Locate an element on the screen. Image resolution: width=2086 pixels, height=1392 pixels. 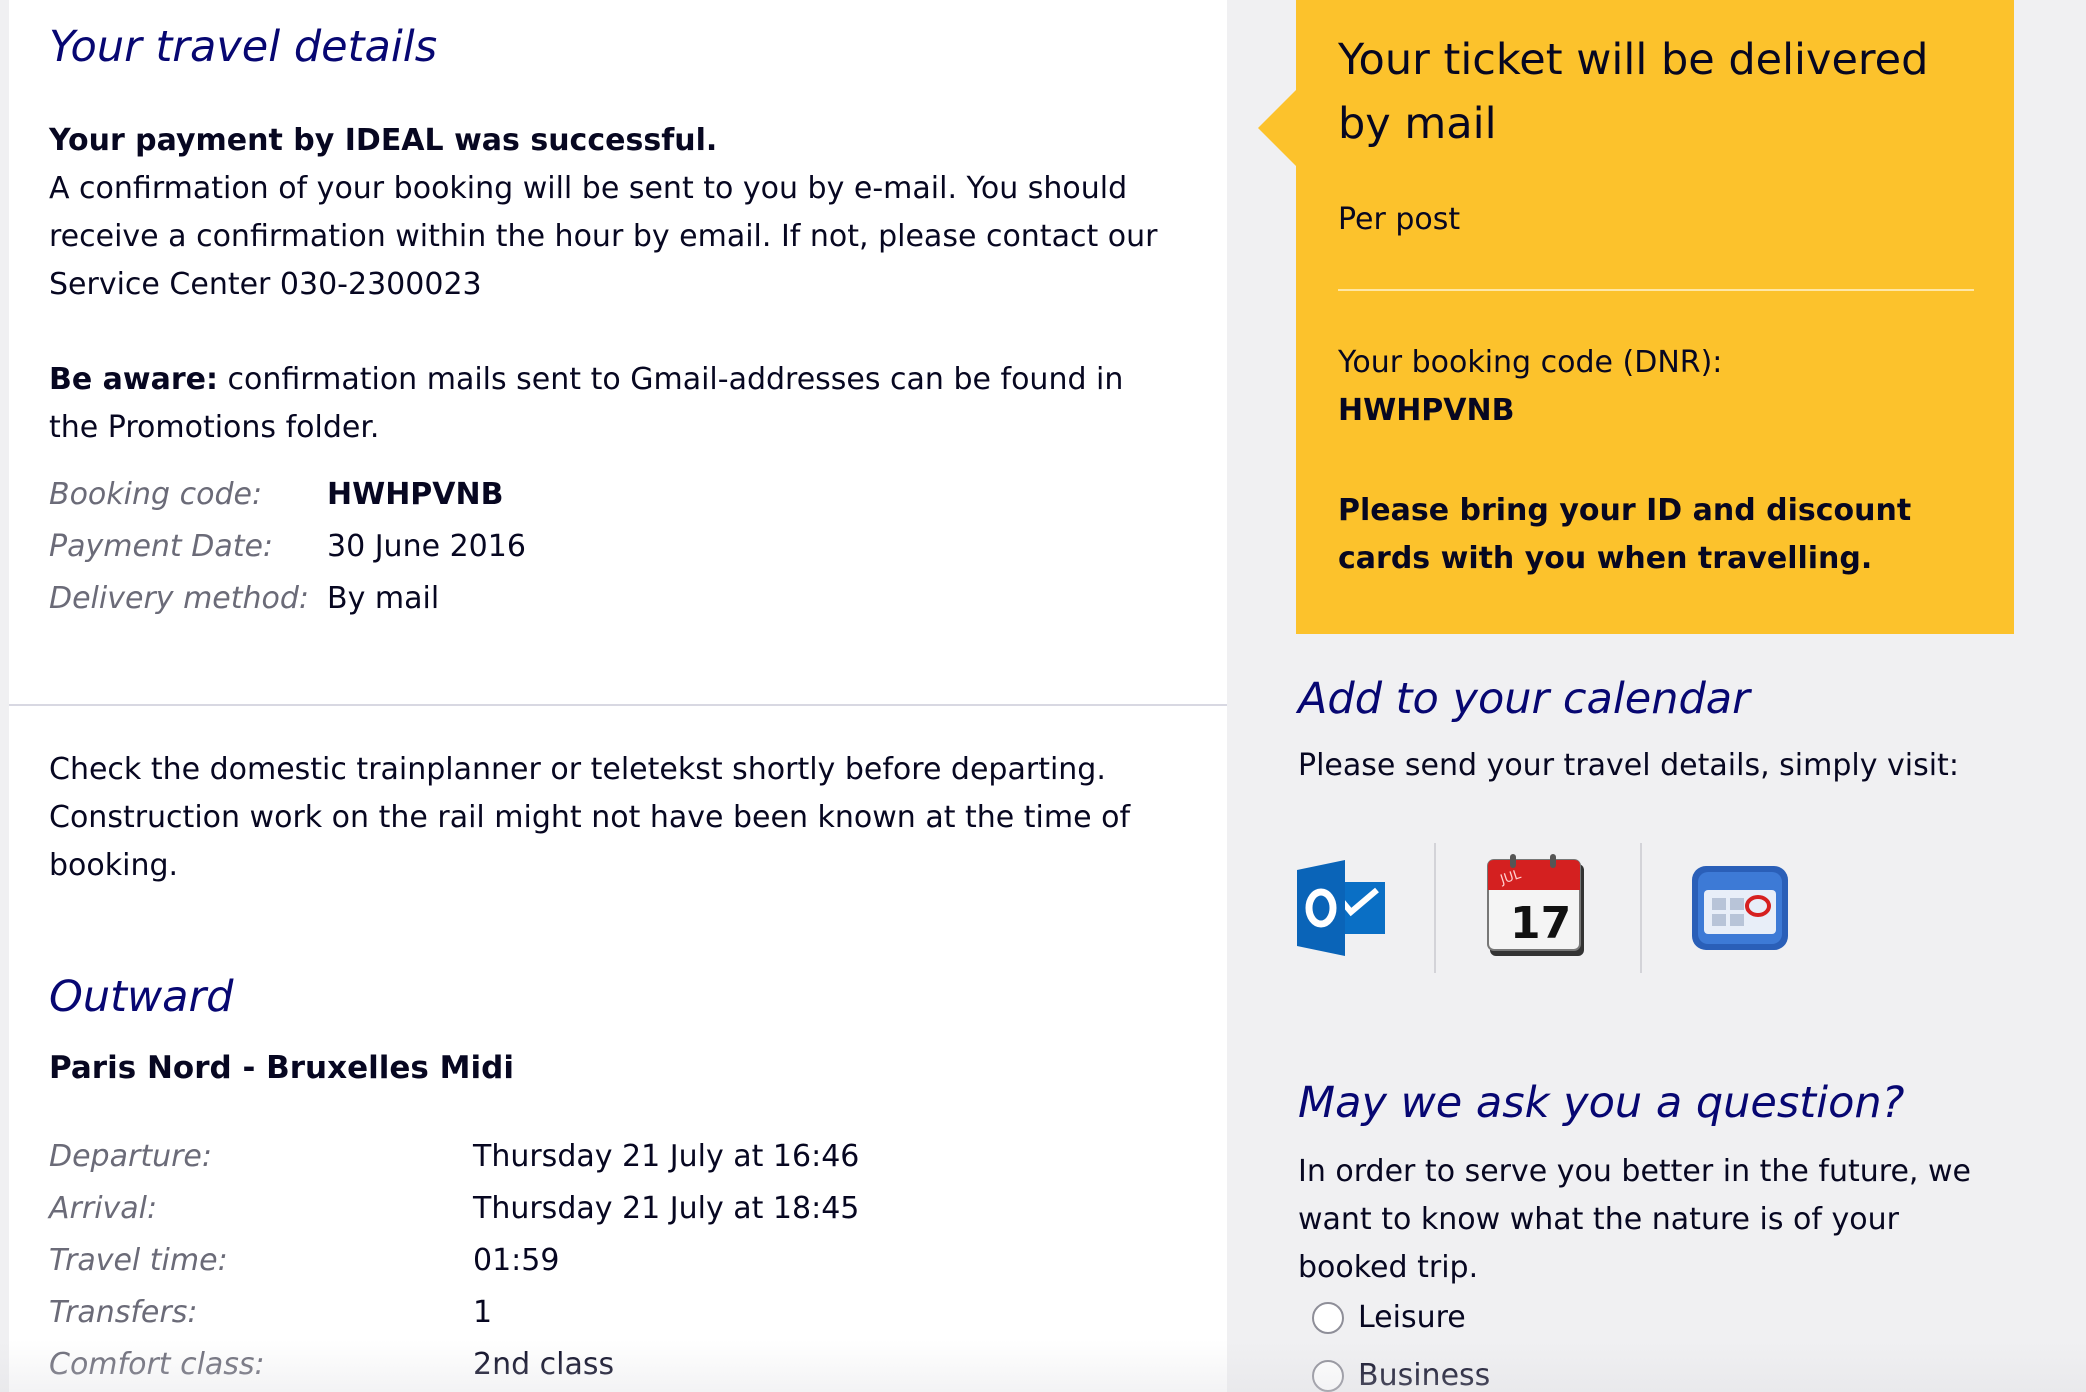
payment-date-row: Payment Date: 30 June 2016 is located at coordinates (287, 546).